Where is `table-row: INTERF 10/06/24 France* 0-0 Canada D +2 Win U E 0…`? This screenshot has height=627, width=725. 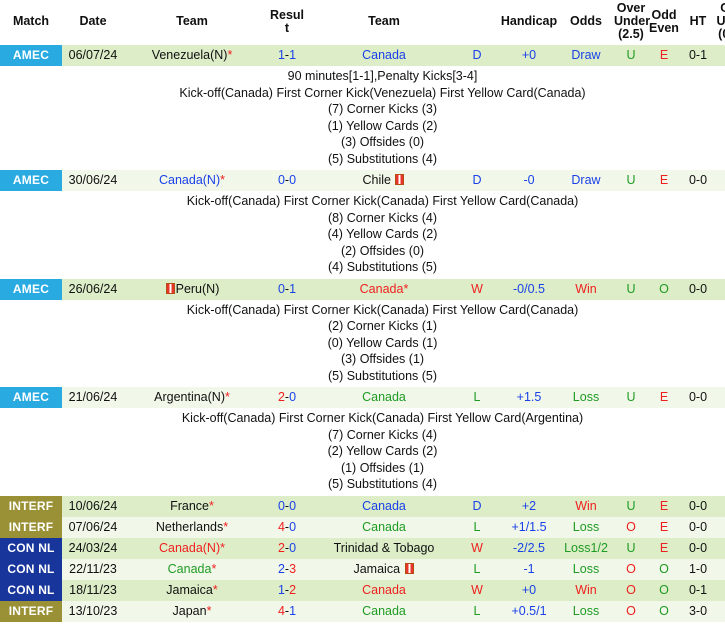 table-row: INTERF 10/06/24 France* 0-0 Canada D +2 Win U E 0… is located at coordinates (362, 506).